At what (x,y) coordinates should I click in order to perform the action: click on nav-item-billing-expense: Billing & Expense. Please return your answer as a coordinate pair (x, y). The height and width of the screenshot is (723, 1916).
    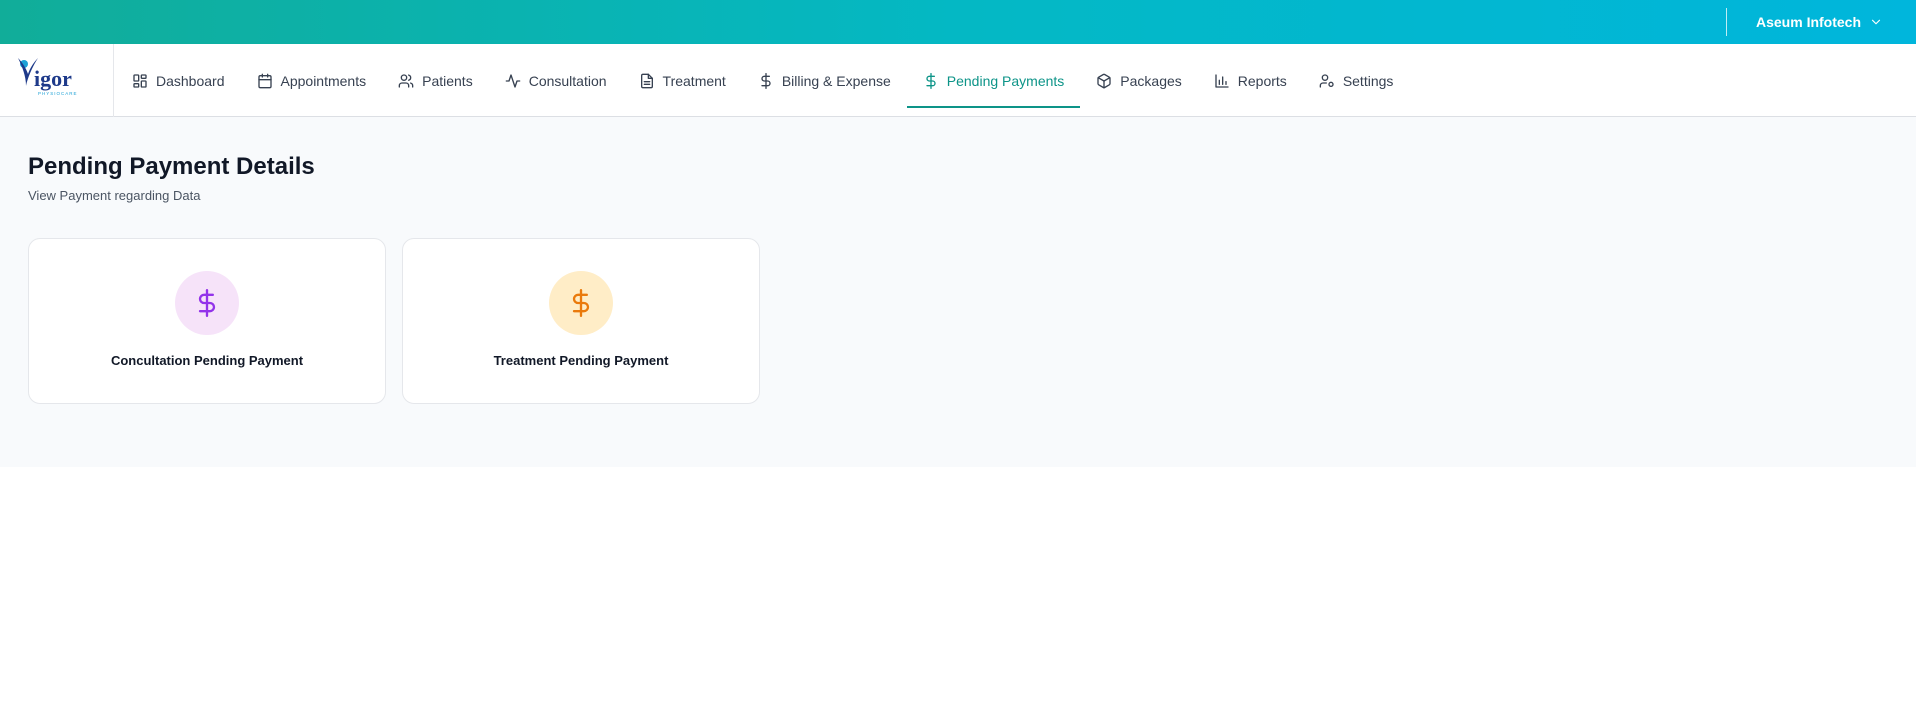
    Looking at the image, I should click on (824, 80).